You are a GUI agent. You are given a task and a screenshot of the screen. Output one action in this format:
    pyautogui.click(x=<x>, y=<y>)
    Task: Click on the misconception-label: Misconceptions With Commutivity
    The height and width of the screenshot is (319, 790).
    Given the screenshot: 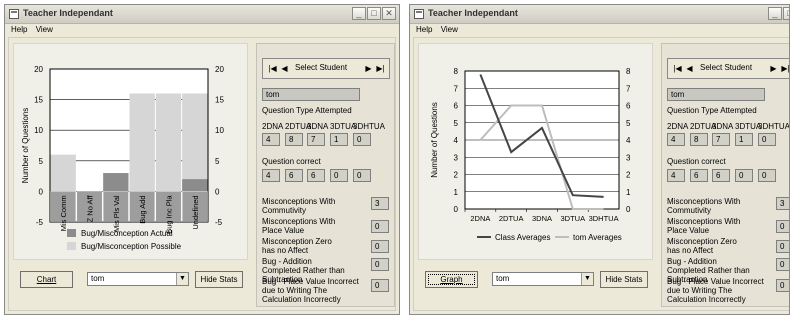 What is the action you would take?
    pyautogui.click(x=704, y=206)
    